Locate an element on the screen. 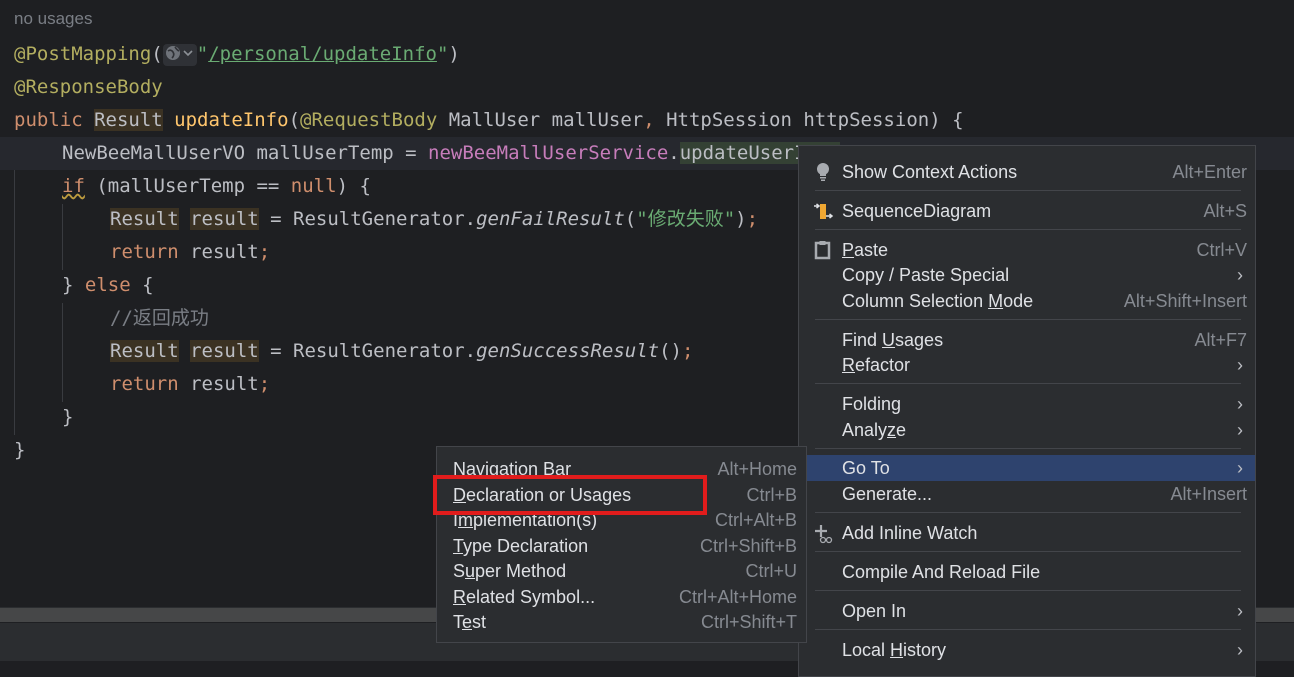 The height and width of the screenshot is (677, 1294). sequence-diagram-icon is located at coordinates (823, 211).